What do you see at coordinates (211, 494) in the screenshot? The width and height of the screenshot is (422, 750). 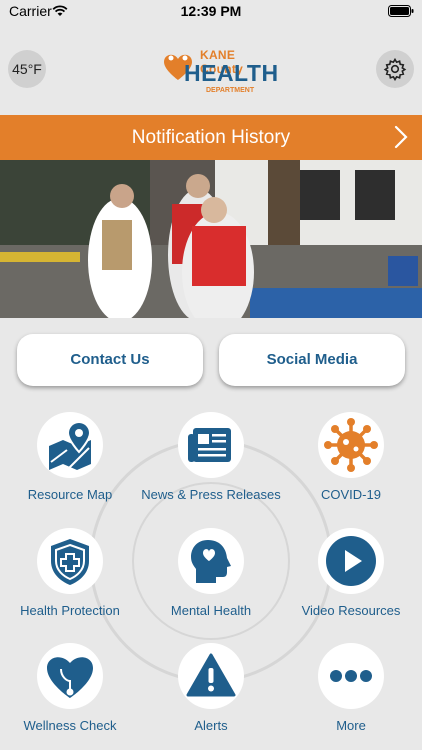 I see `tile-label: News & Press Releases` at bounding box center [211, 494].